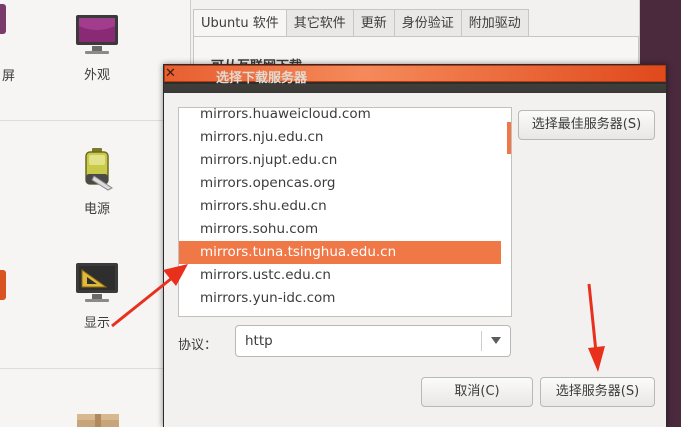 This screenshot has width=681, height=427. I want to click on choose-best-server-button: 选择最佳服务器(S), so click(586, 125).